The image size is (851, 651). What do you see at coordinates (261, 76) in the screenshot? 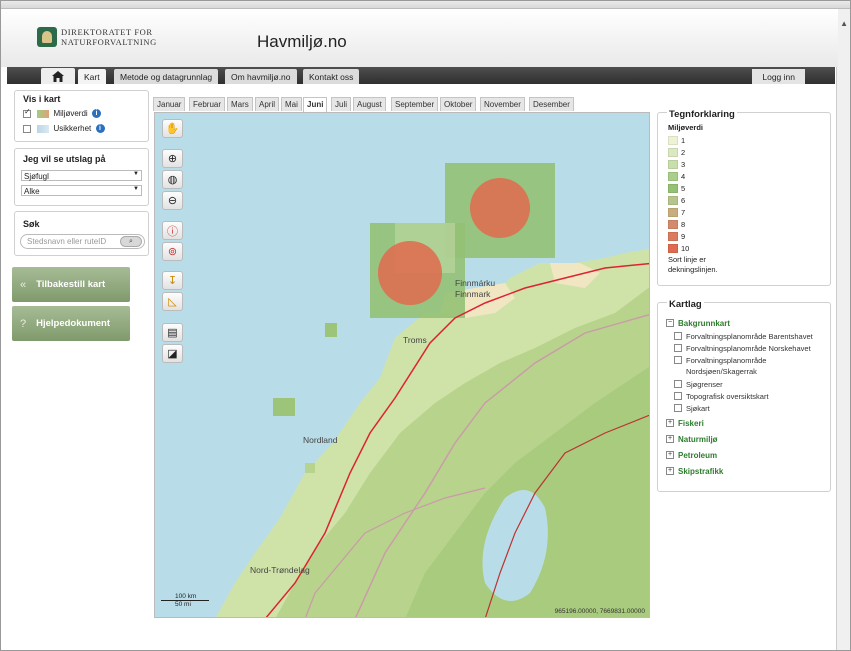
I see `nav-tab-om: Om havmiljø.no` at bounding box center [261, 76].